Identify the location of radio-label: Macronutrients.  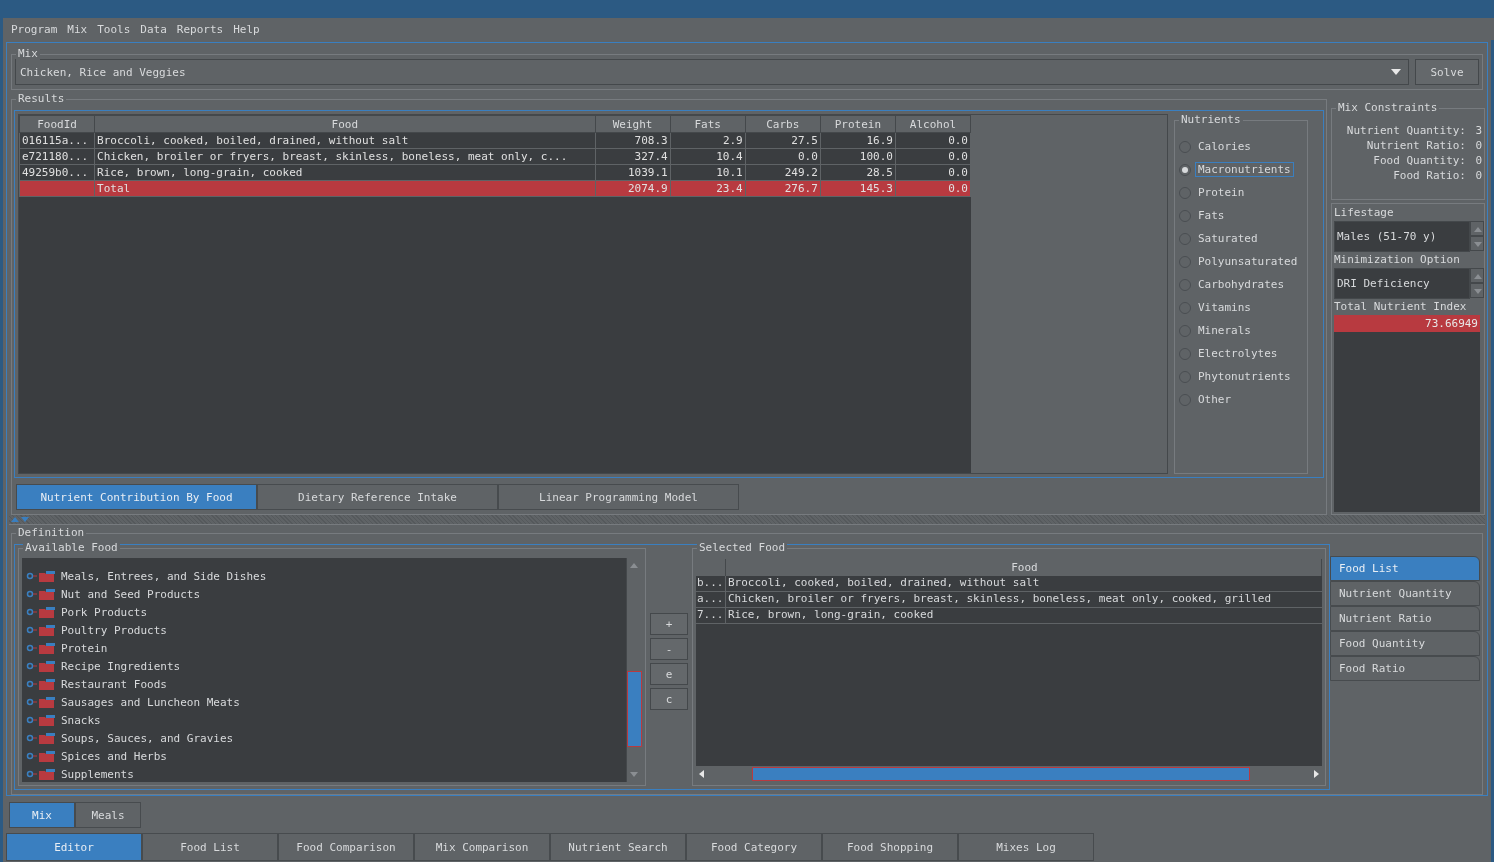
(1244, 169).